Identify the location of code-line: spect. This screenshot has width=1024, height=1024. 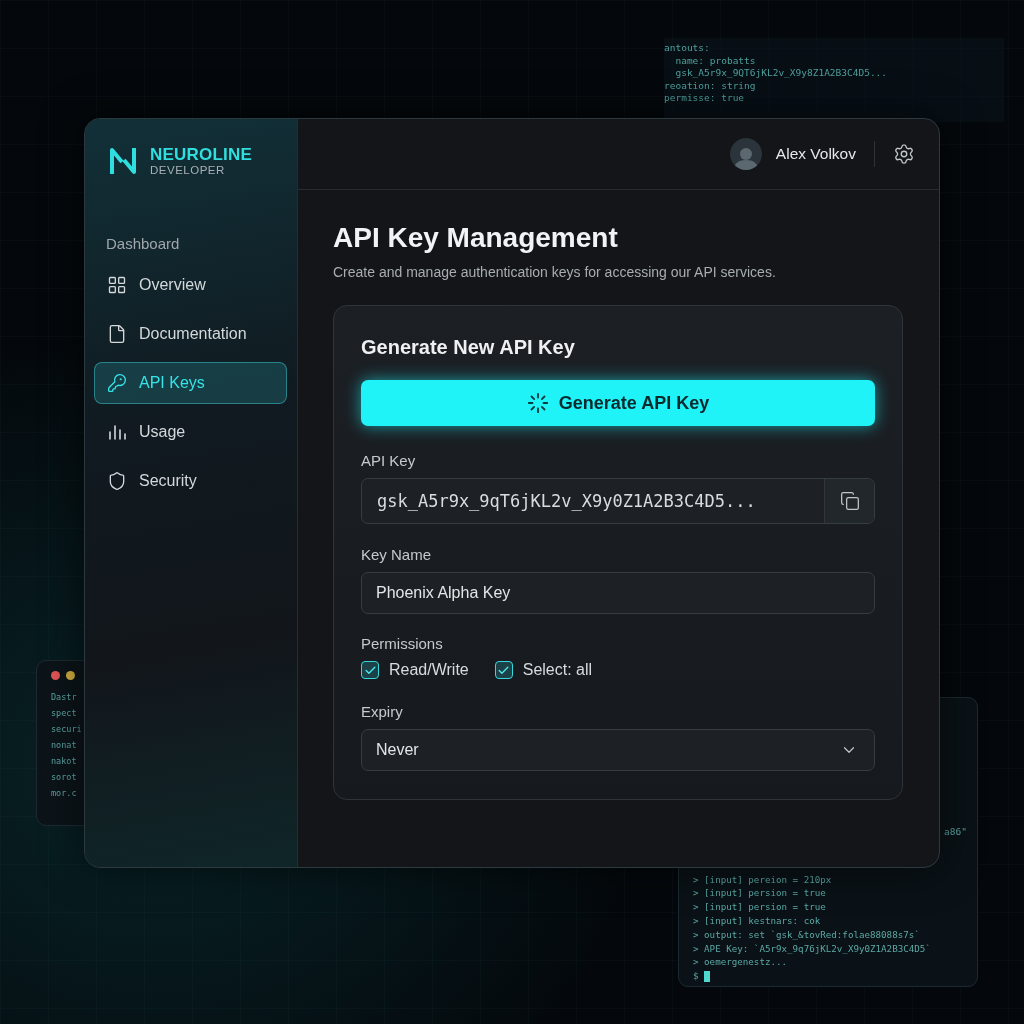
(64, 713).